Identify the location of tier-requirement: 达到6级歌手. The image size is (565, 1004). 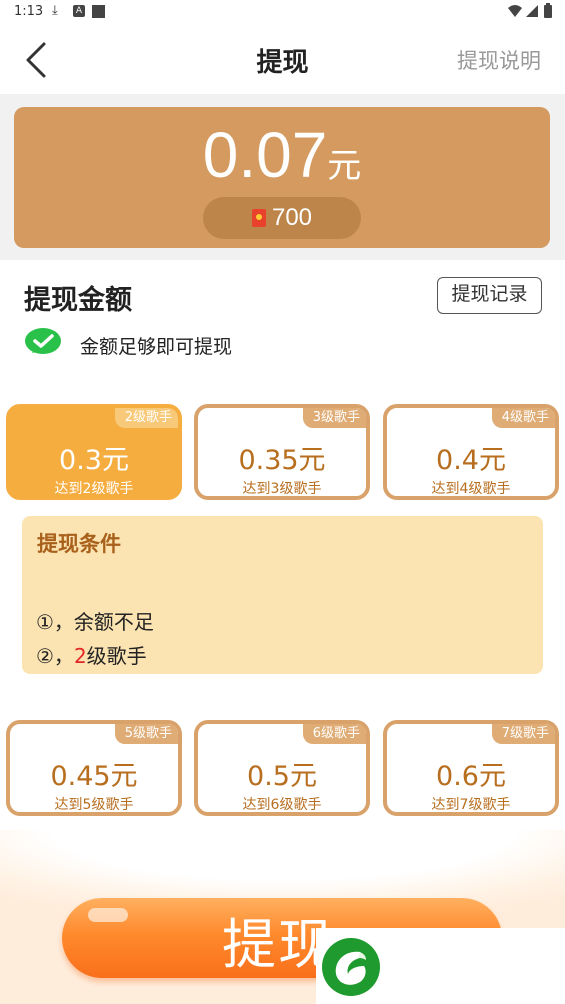
(282, 805).